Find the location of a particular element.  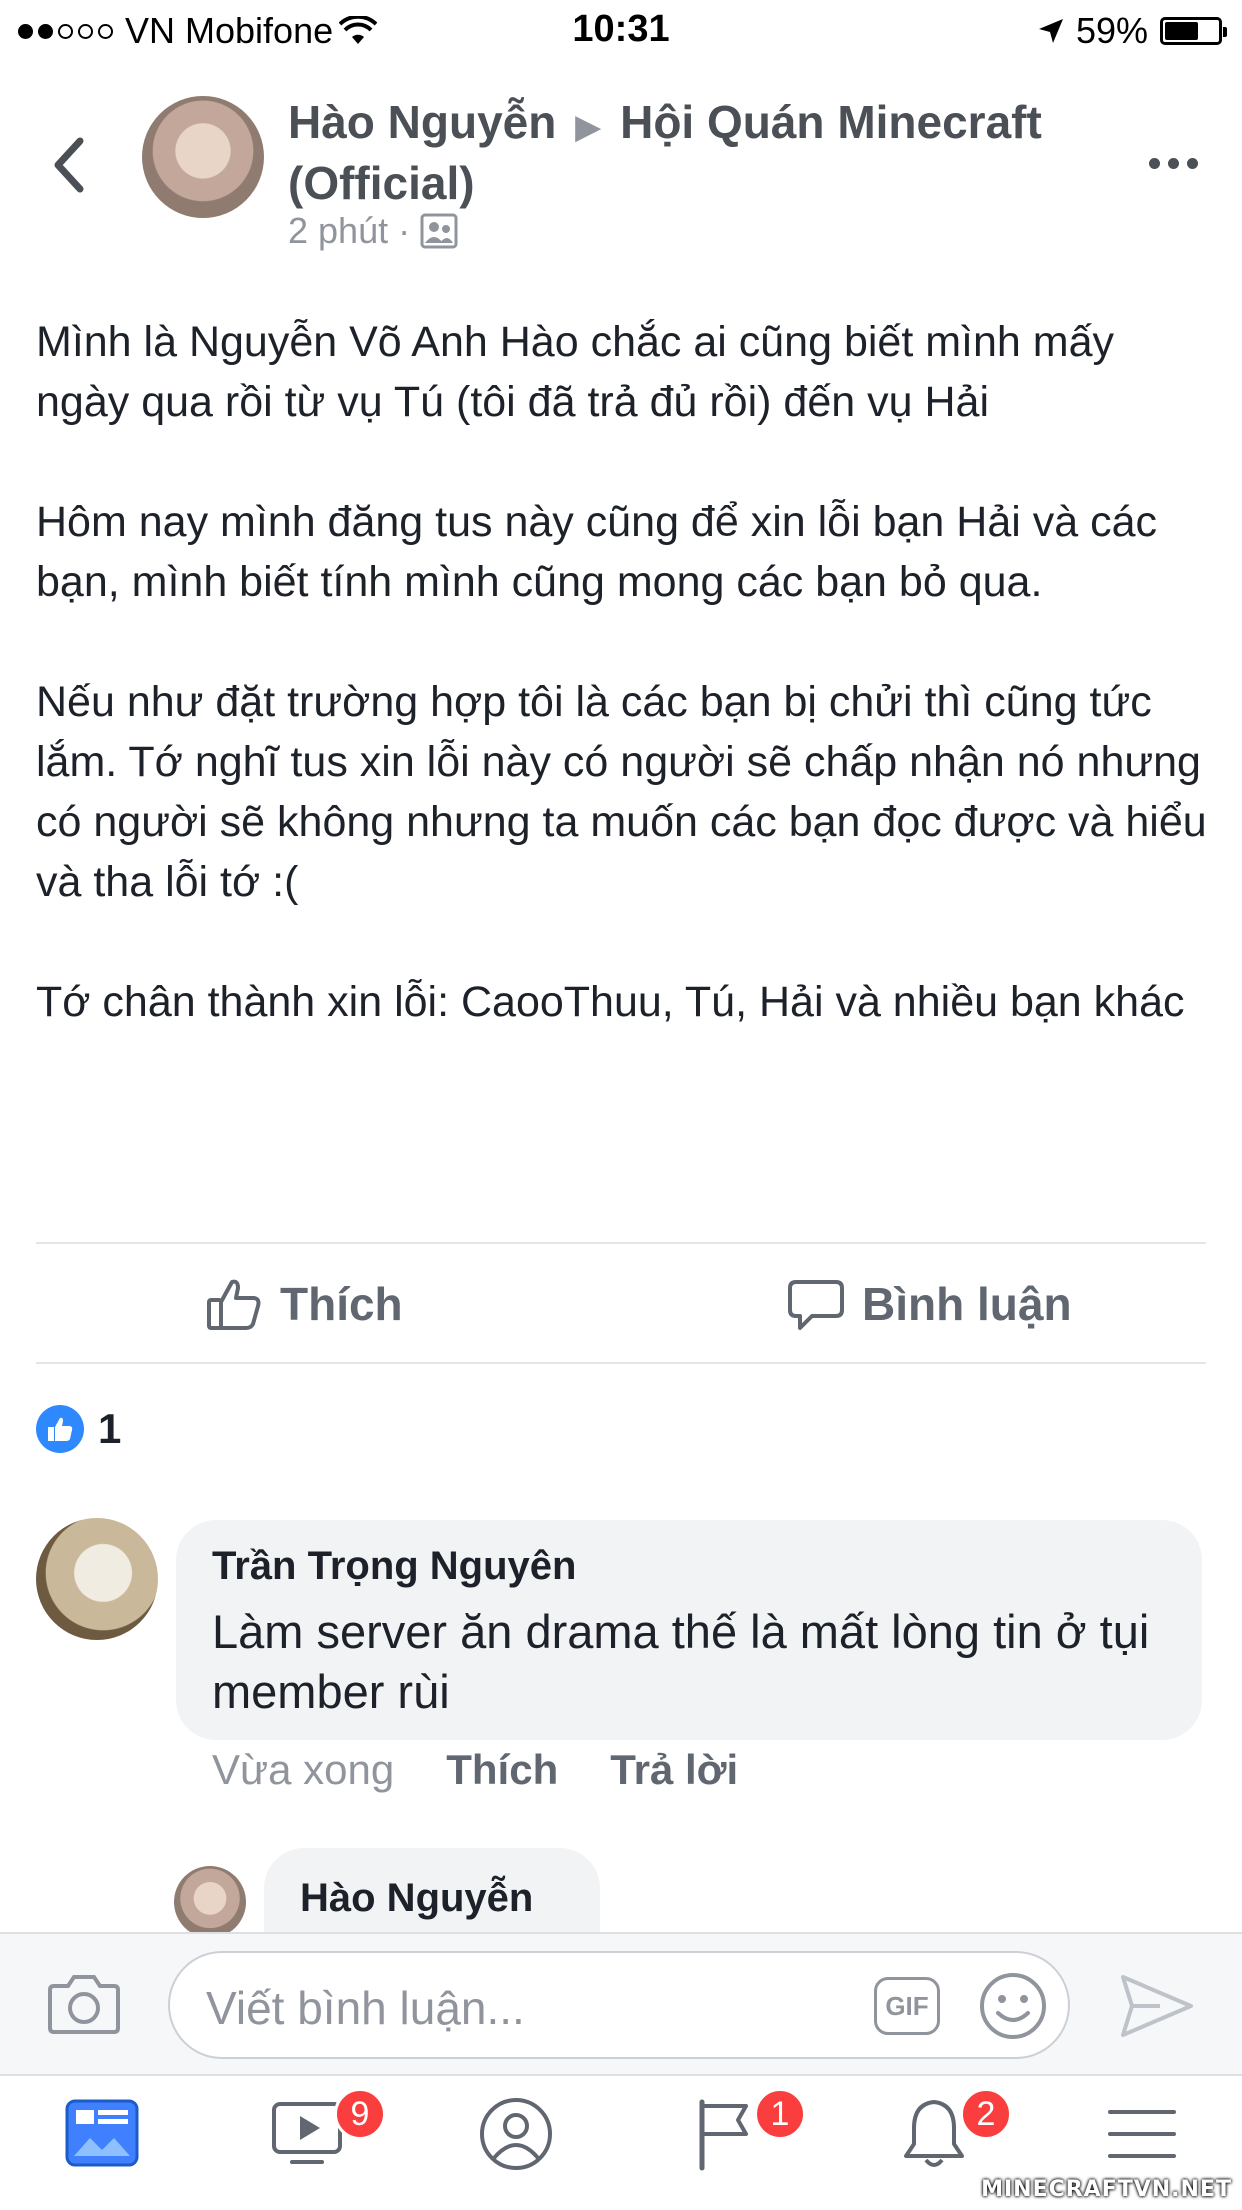

tab-watch: 9 is located at coordinates (330, 2142).